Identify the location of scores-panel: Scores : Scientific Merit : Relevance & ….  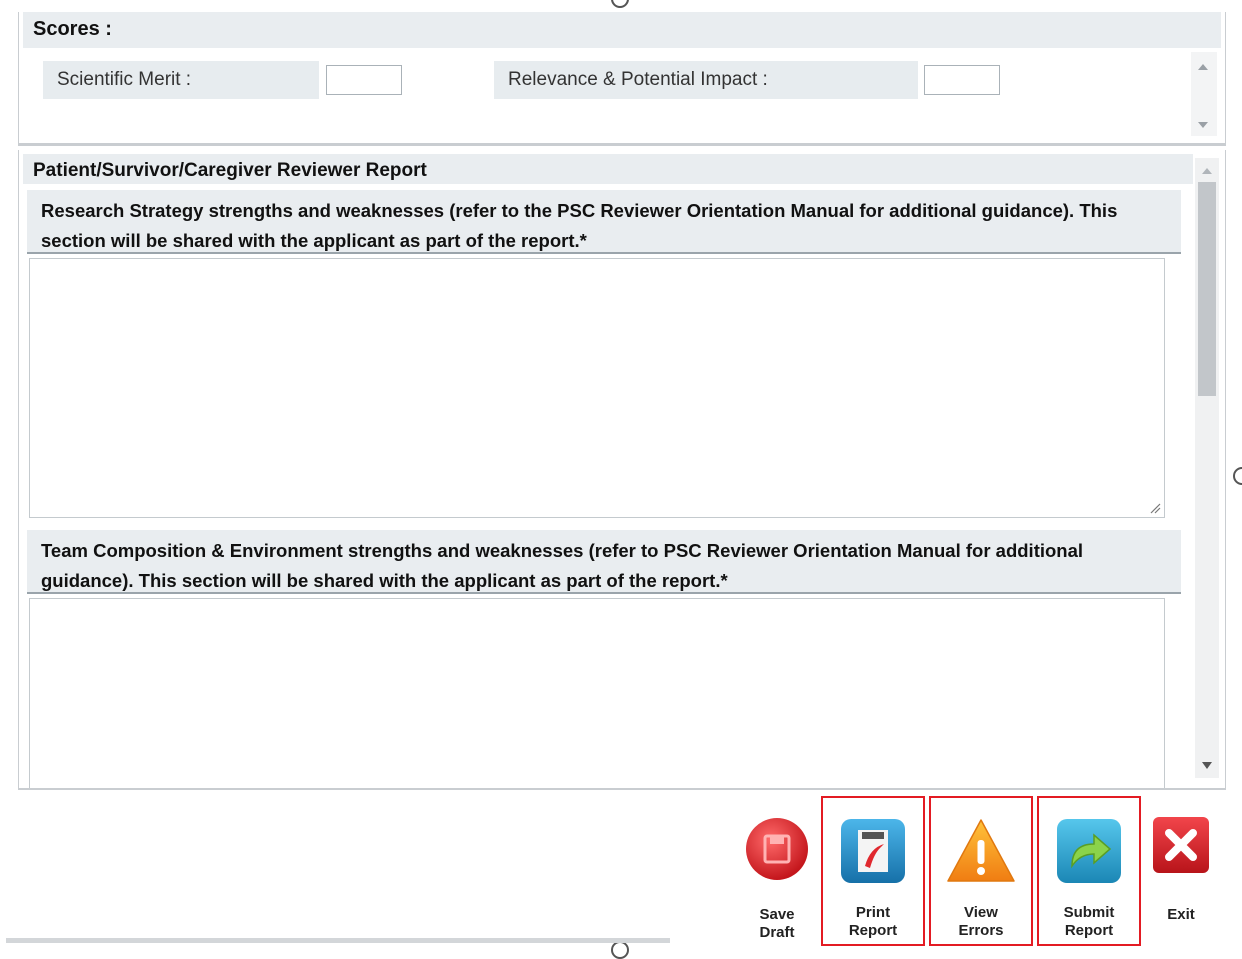
(622, 79).